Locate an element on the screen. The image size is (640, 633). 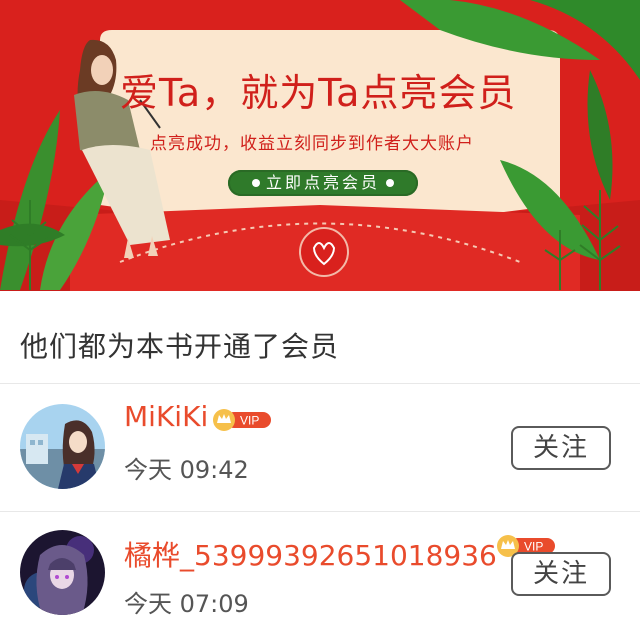
vip-badge-label: VIP is located at coordinates (249, 421).